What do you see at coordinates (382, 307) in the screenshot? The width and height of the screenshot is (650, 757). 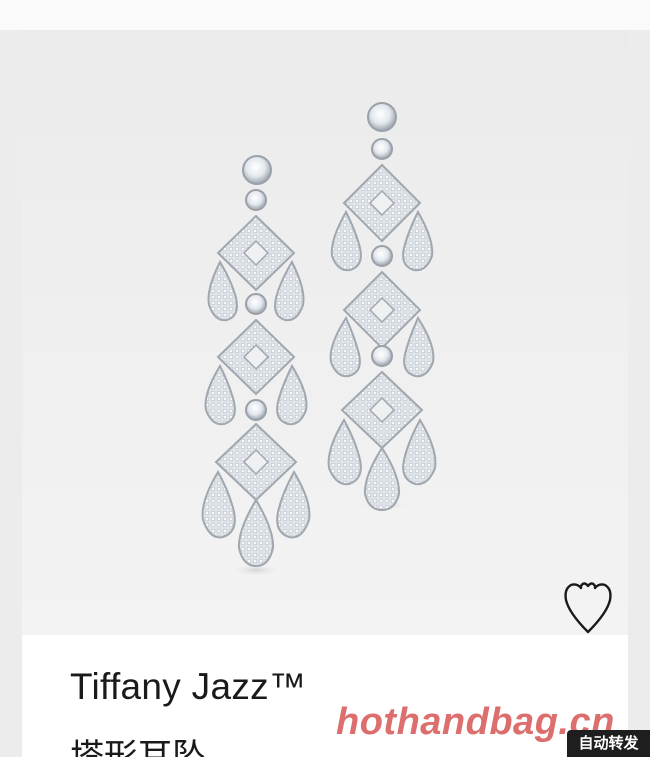 I see `right-earring` at bounding box center [382, 307].